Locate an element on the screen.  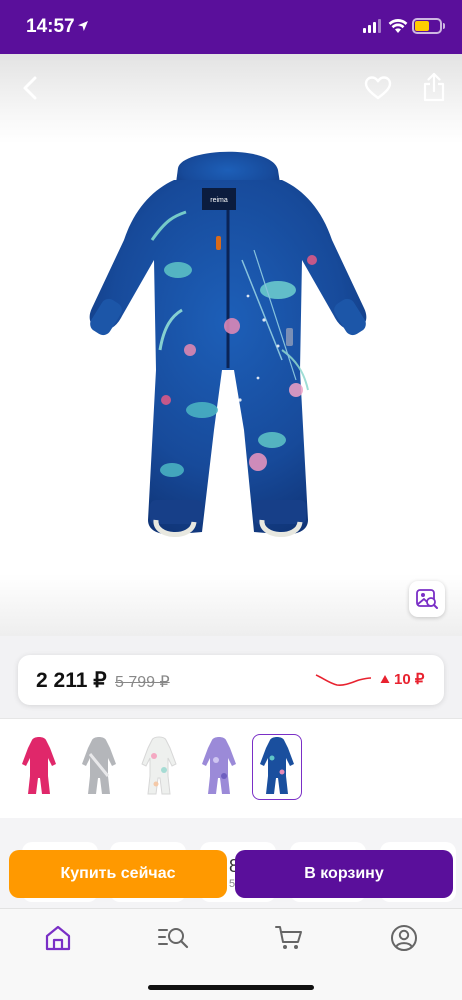
buy-now-button: Купить сейчас is located at coordinates (118, 874).